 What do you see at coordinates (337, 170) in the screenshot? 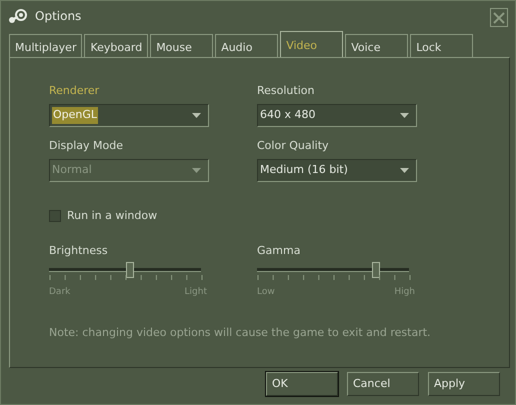
I see `dropdown: Medium (16 bit)` at bounding box center [337, 170].